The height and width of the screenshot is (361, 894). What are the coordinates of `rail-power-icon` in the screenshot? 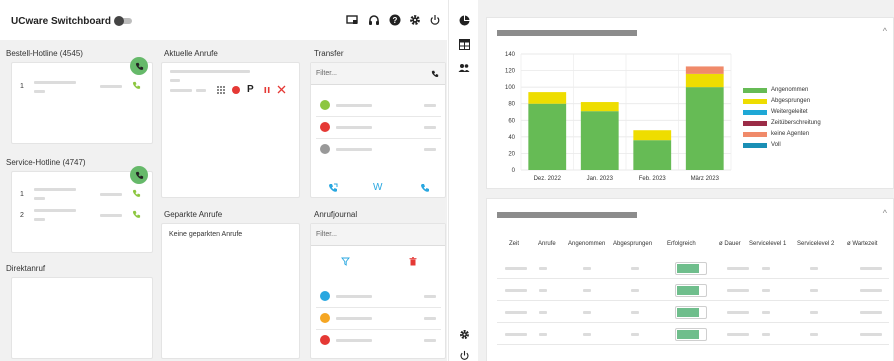 It's located at (464, 355).